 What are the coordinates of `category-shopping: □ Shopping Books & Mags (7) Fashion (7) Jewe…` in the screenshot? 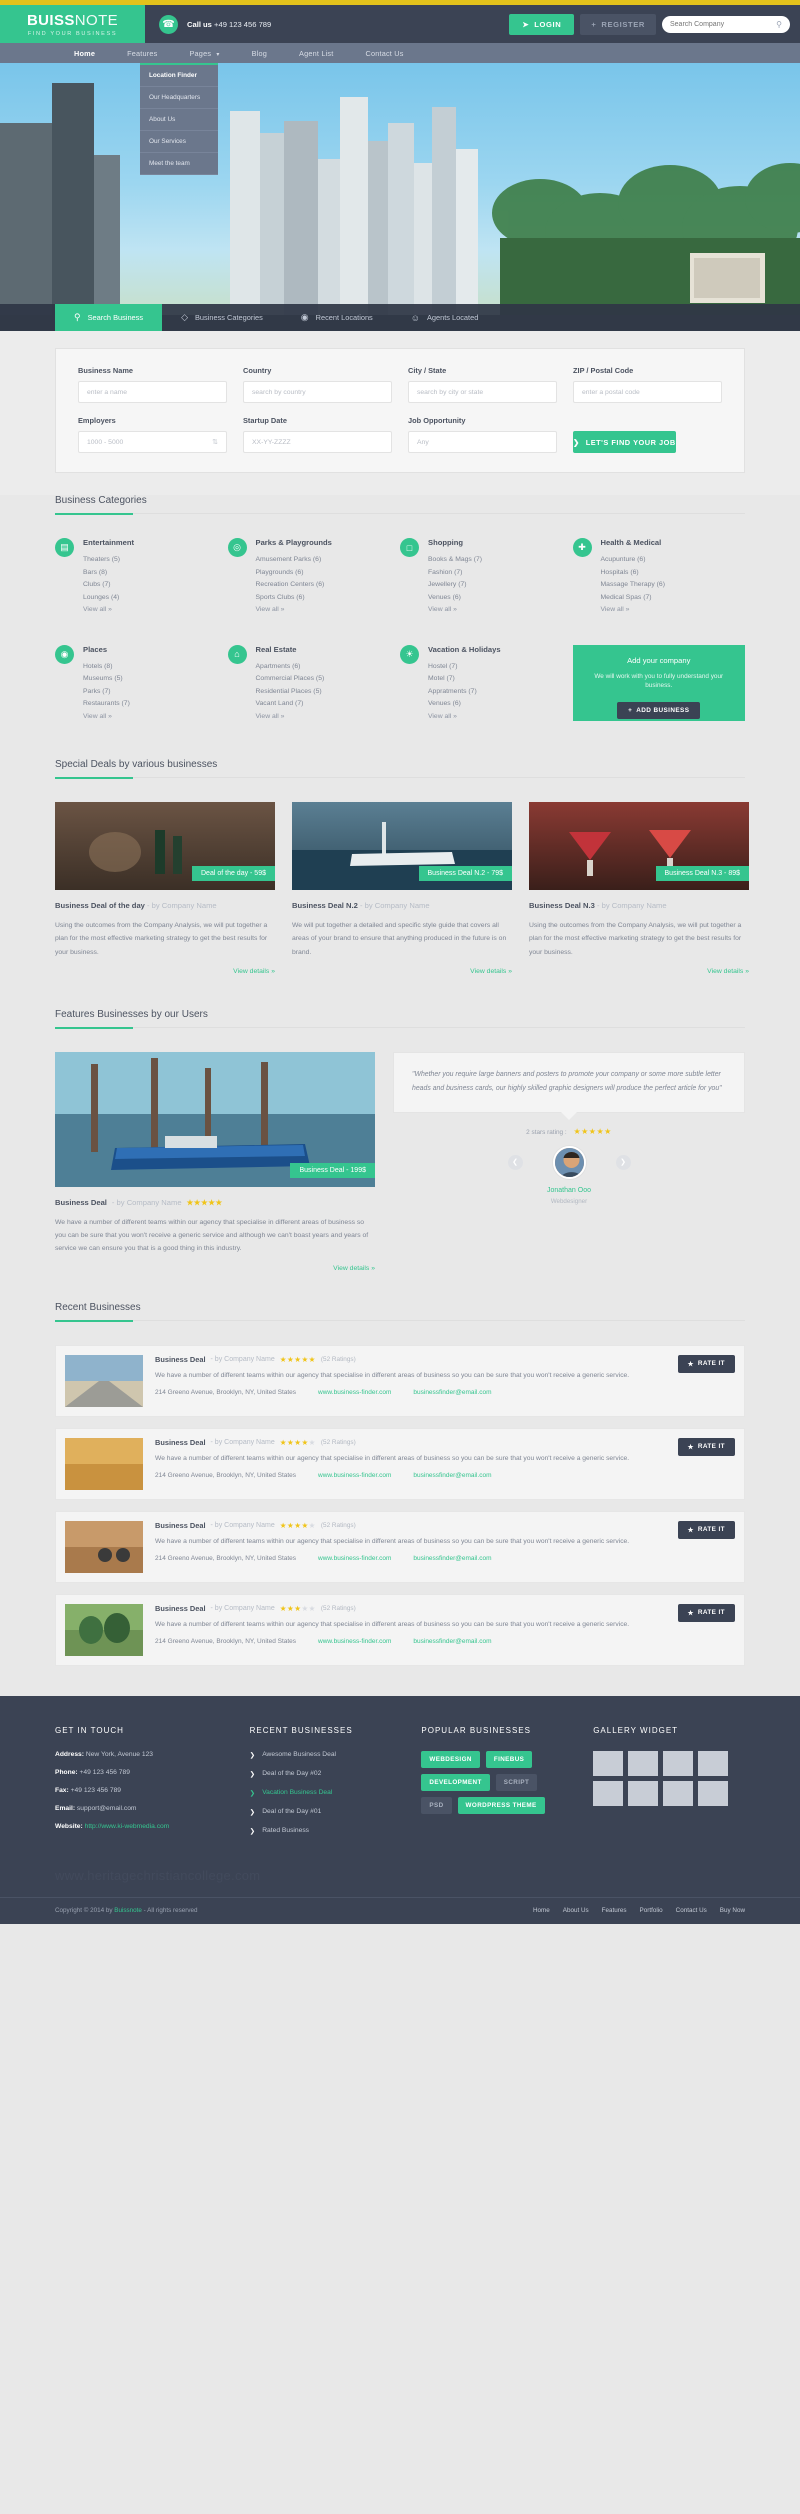 It's located at (486, 578).